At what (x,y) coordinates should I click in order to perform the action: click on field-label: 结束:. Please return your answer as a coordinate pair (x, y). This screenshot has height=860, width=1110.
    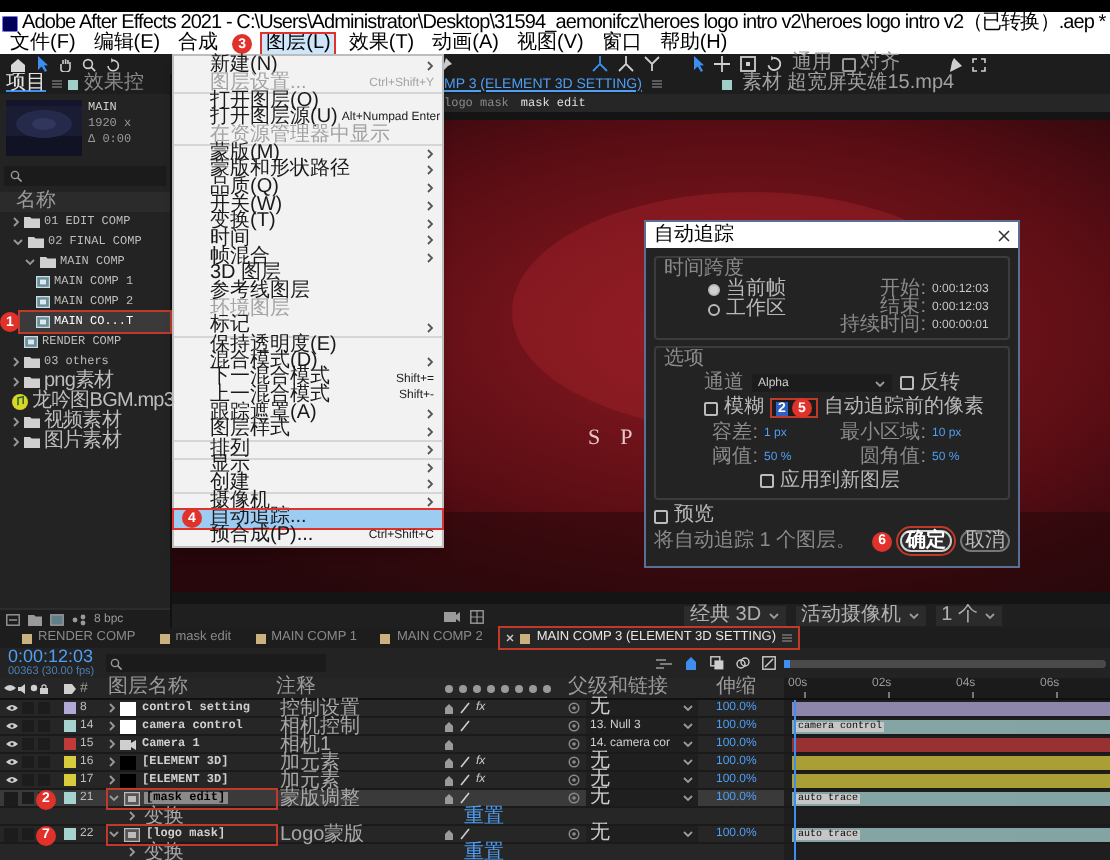
    Looking at the image, I should click on (903, 307).